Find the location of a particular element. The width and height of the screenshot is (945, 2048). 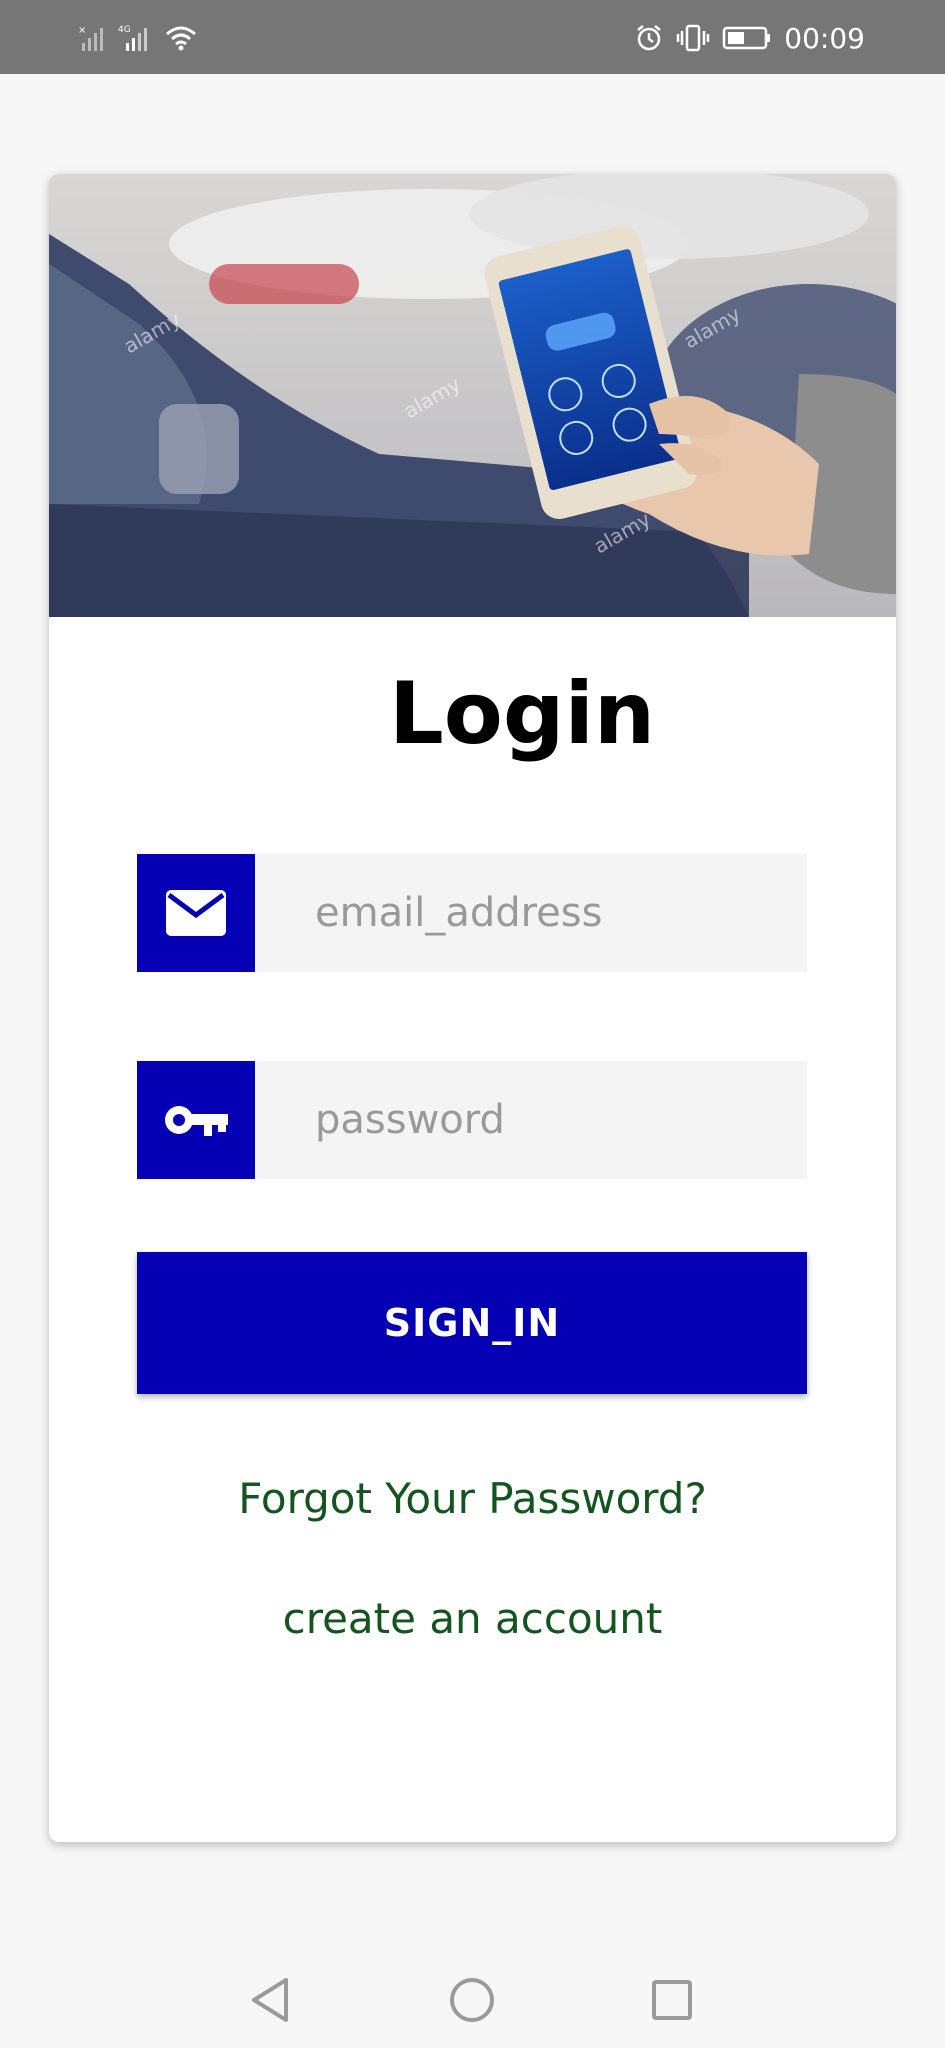

alarm-icon is located at coordinates (649, 38).